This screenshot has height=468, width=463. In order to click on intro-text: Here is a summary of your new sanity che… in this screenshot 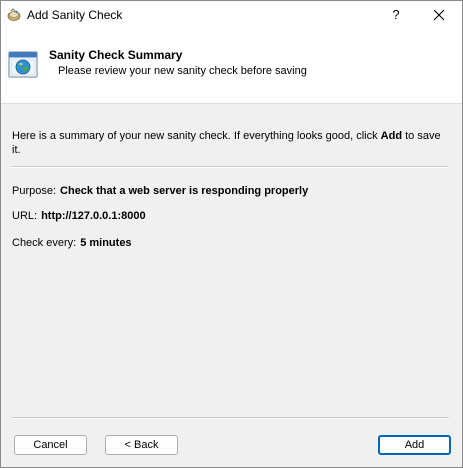, I will do `click(196, 136)`.